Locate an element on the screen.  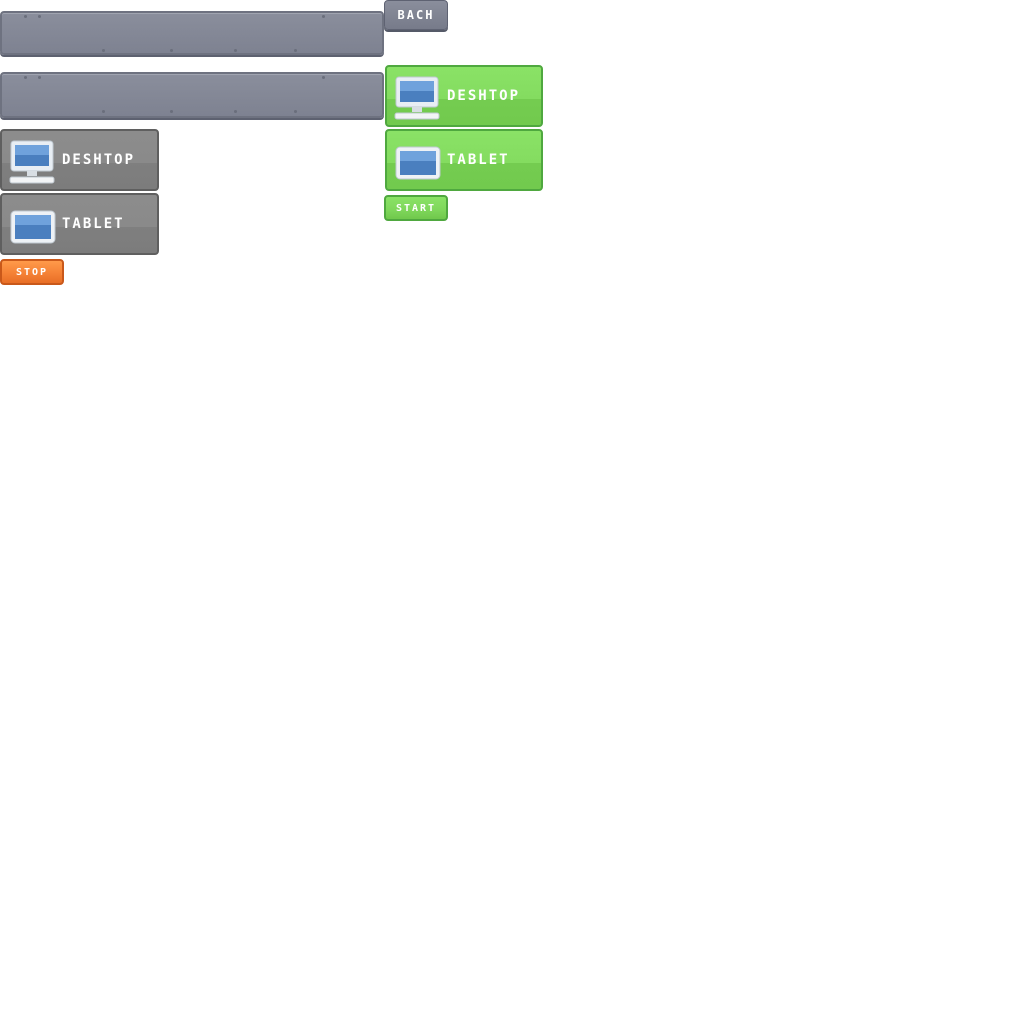
back-button: BACH is located at coordinates (416, 15).